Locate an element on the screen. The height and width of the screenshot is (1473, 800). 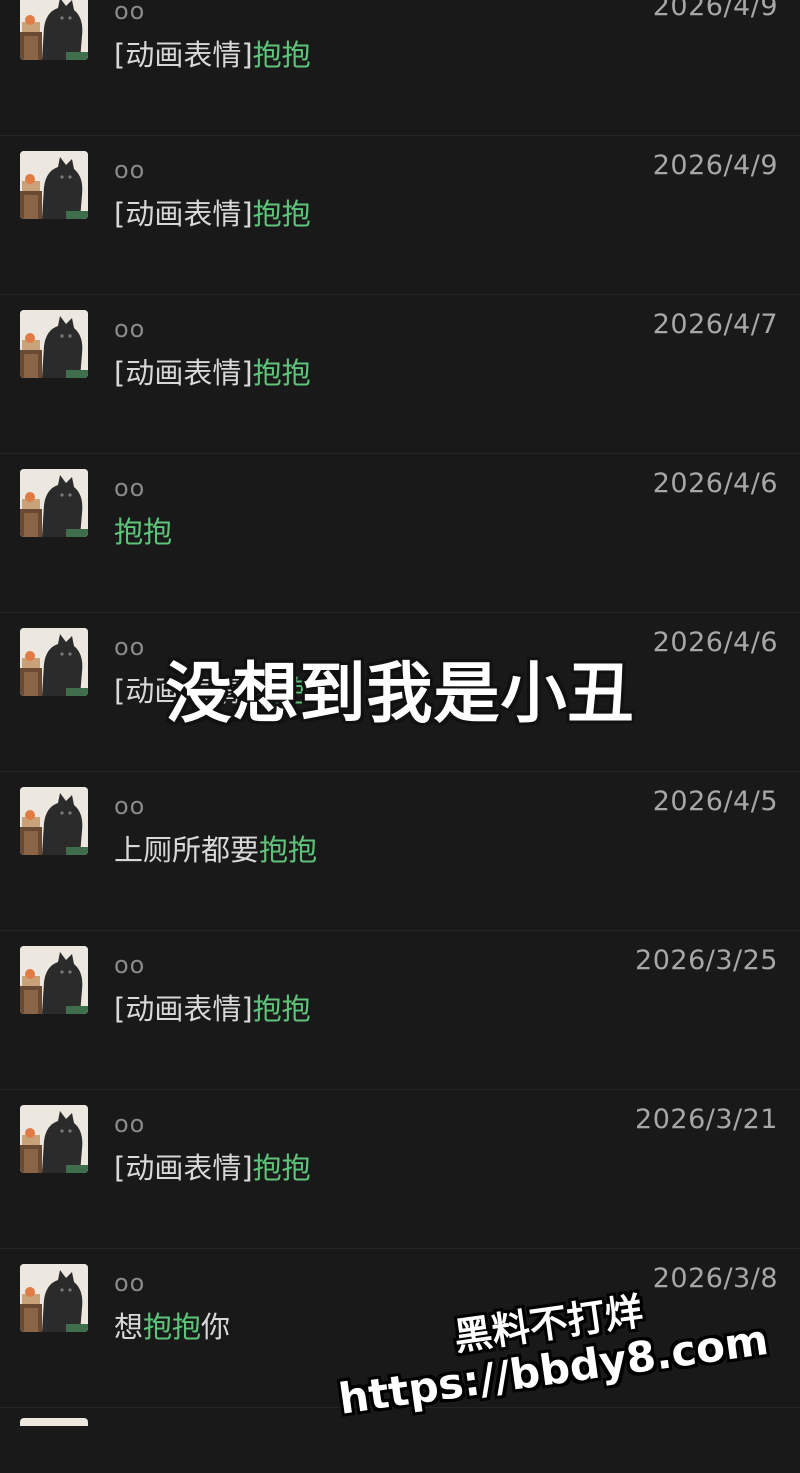
message-date: 2026/4/5 is located at coordinates (715, 801).